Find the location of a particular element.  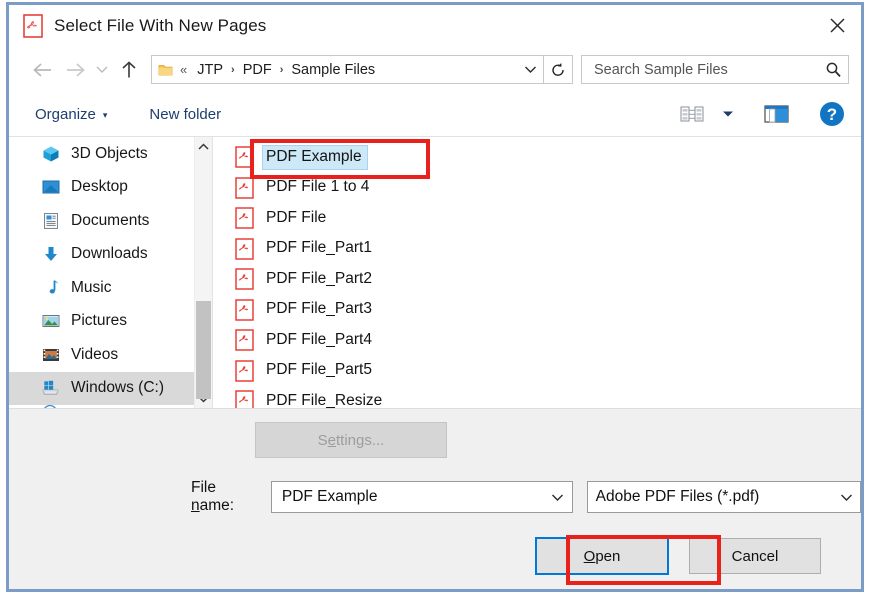

search-box is located at coordinates (715, 69).